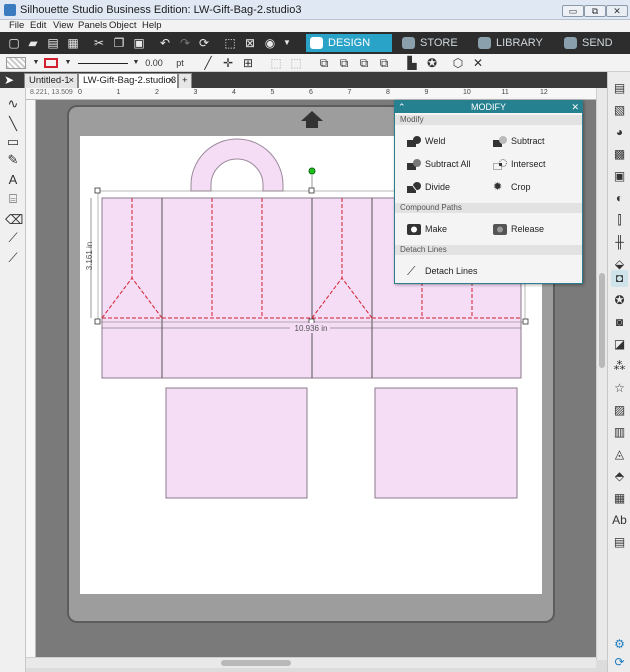  Describe the element at coordinates (414, 141) in the screenshot. I see `weld-icon` at that location.